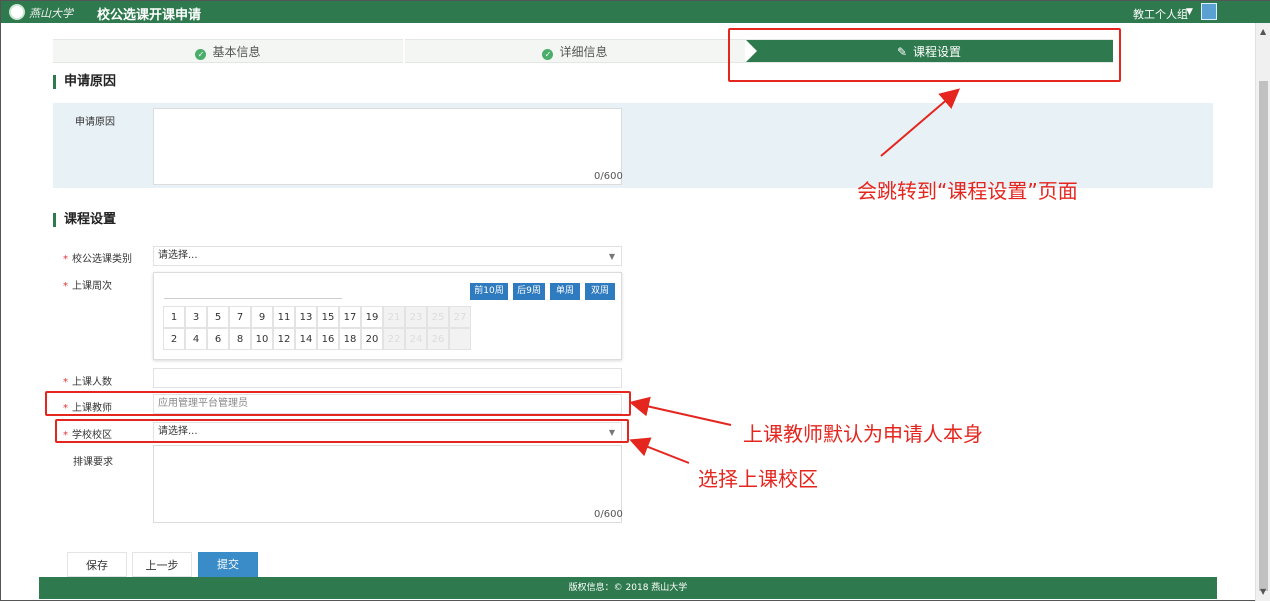 This screenshot has width=1270, height=602. Describe the element at coordinates (758, 479) in the screenshot. I see `annotation-campus: 选择上课校区` at that location.